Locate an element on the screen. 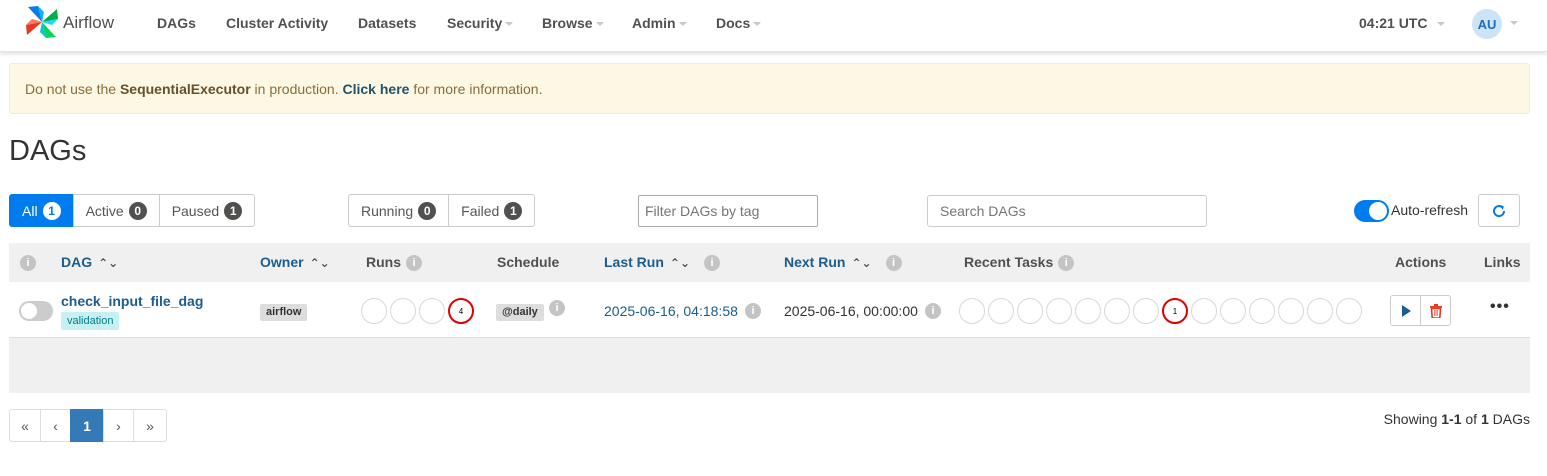 This screenshot has height=476, width=1547. header-actions: Actions is located at coordinates (1421, 262).